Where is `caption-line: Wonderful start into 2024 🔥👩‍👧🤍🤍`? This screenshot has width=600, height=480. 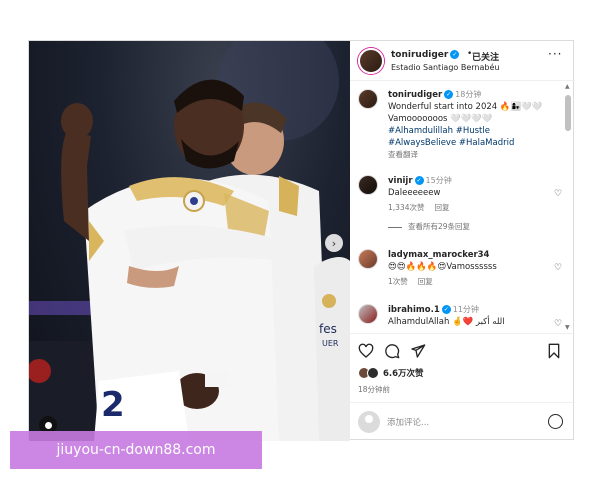
caption-line: Wonderful start into 2024 🔥👩‍👧🤍🤍 is located at coordinates (465, 107).